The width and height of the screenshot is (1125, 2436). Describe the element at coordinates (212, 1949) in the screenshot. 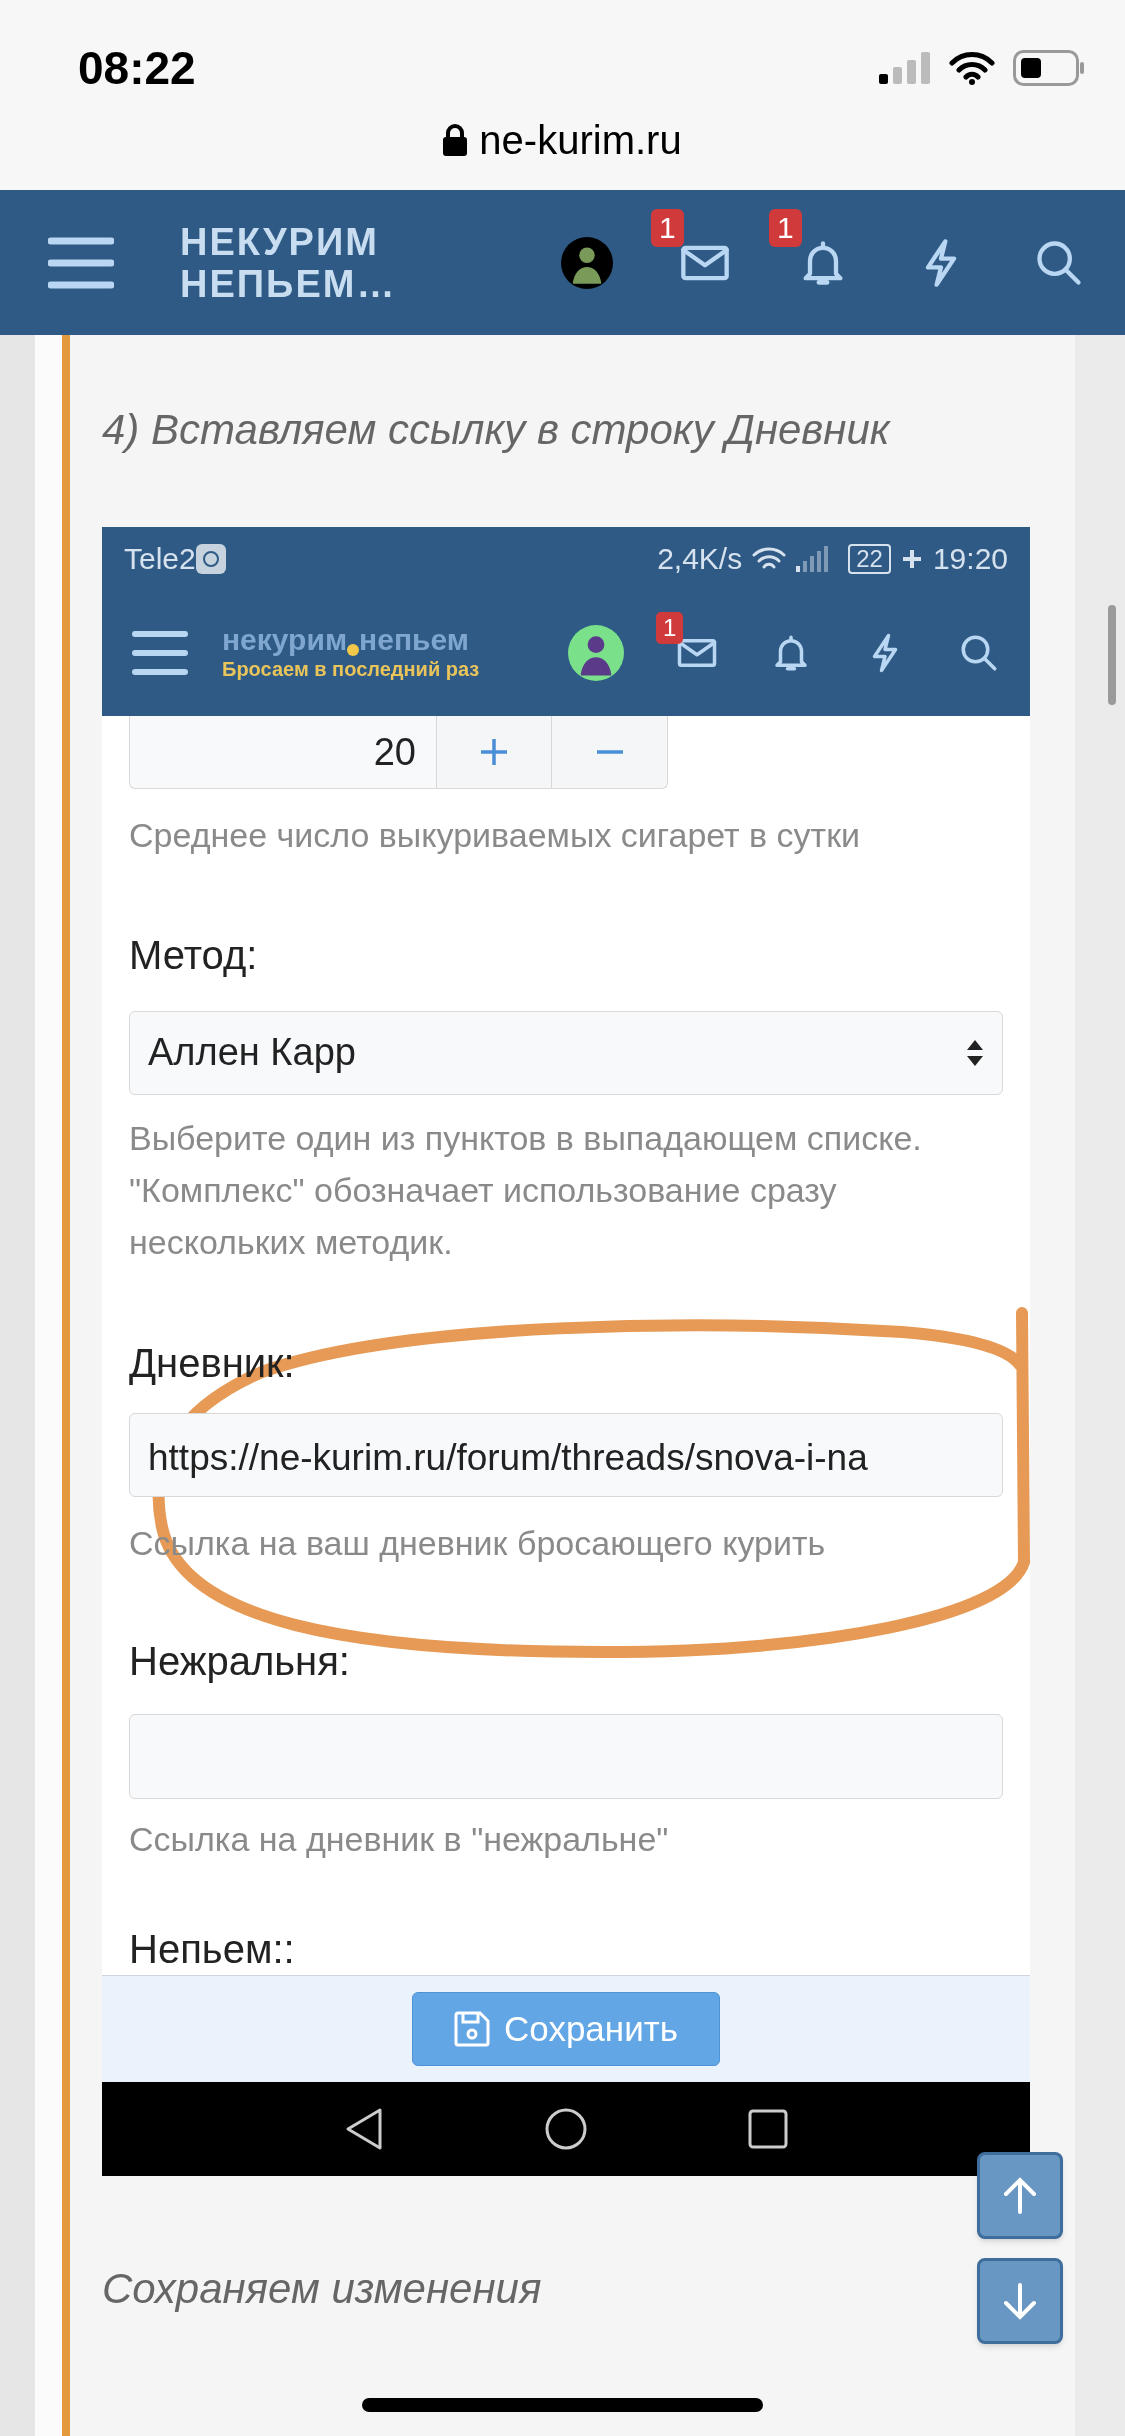

I see `field-label: Непьем::` at that location.